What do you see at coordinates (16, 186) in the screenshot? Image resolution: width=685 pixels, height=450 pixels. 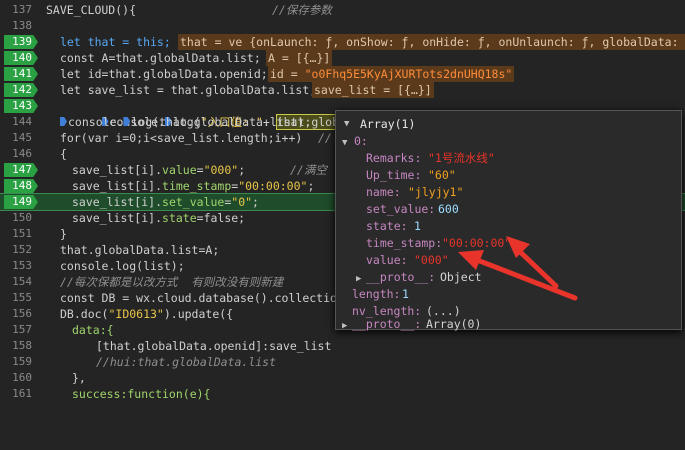 I see `line-number: 148` at bounding box center [16, 186].